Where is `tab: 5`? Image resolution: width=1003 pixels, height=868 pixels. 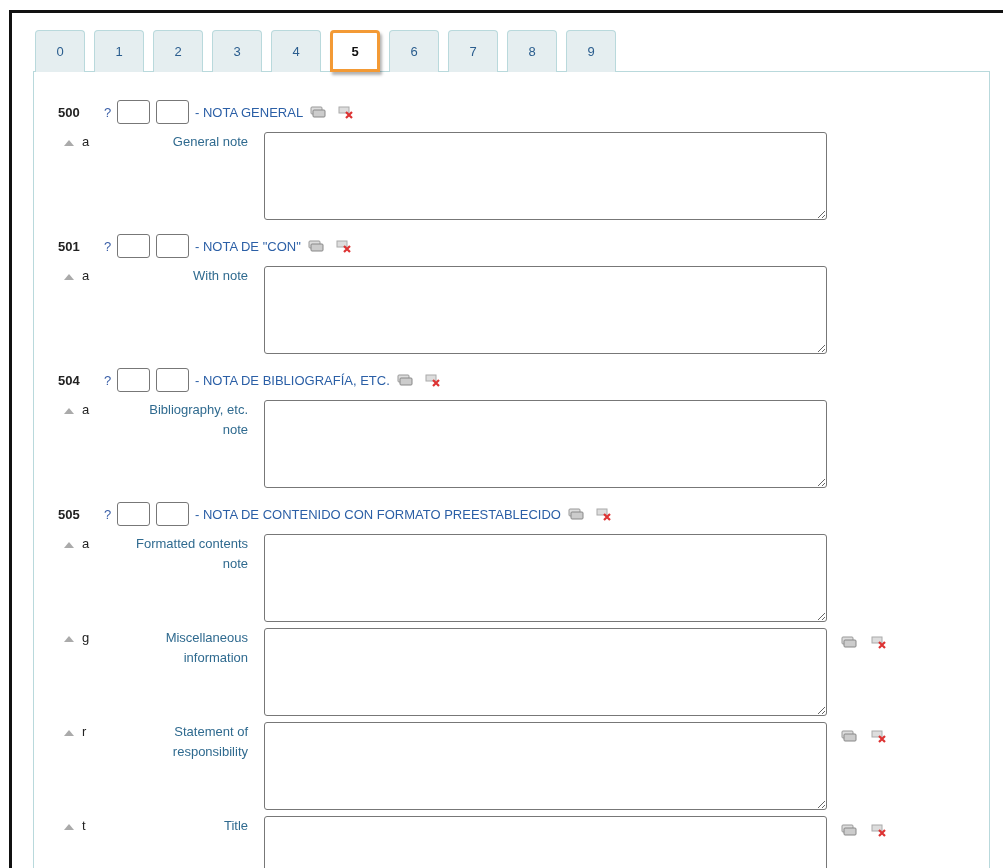
tab: 5 is located at coordinates (355, 51).